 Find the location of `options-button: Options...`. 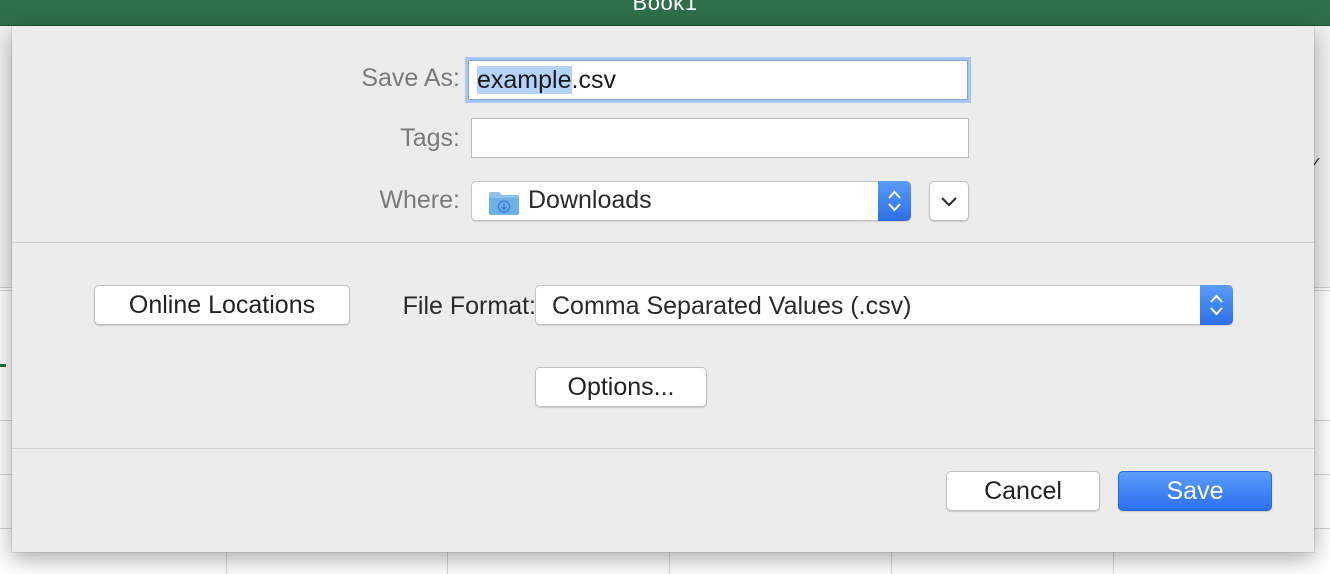

options-button: Options... is located at coordinates (621, 387).